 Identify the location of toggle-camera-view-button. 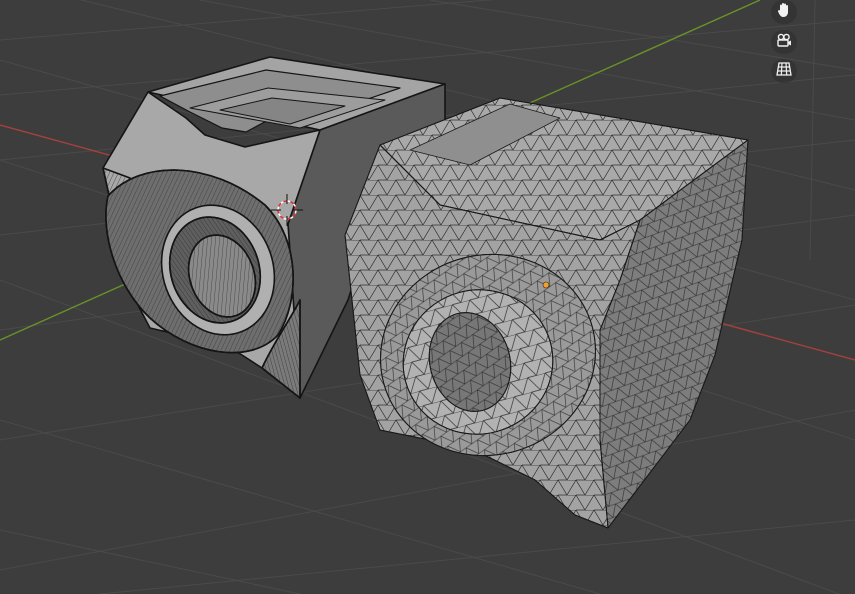
(784, 42).